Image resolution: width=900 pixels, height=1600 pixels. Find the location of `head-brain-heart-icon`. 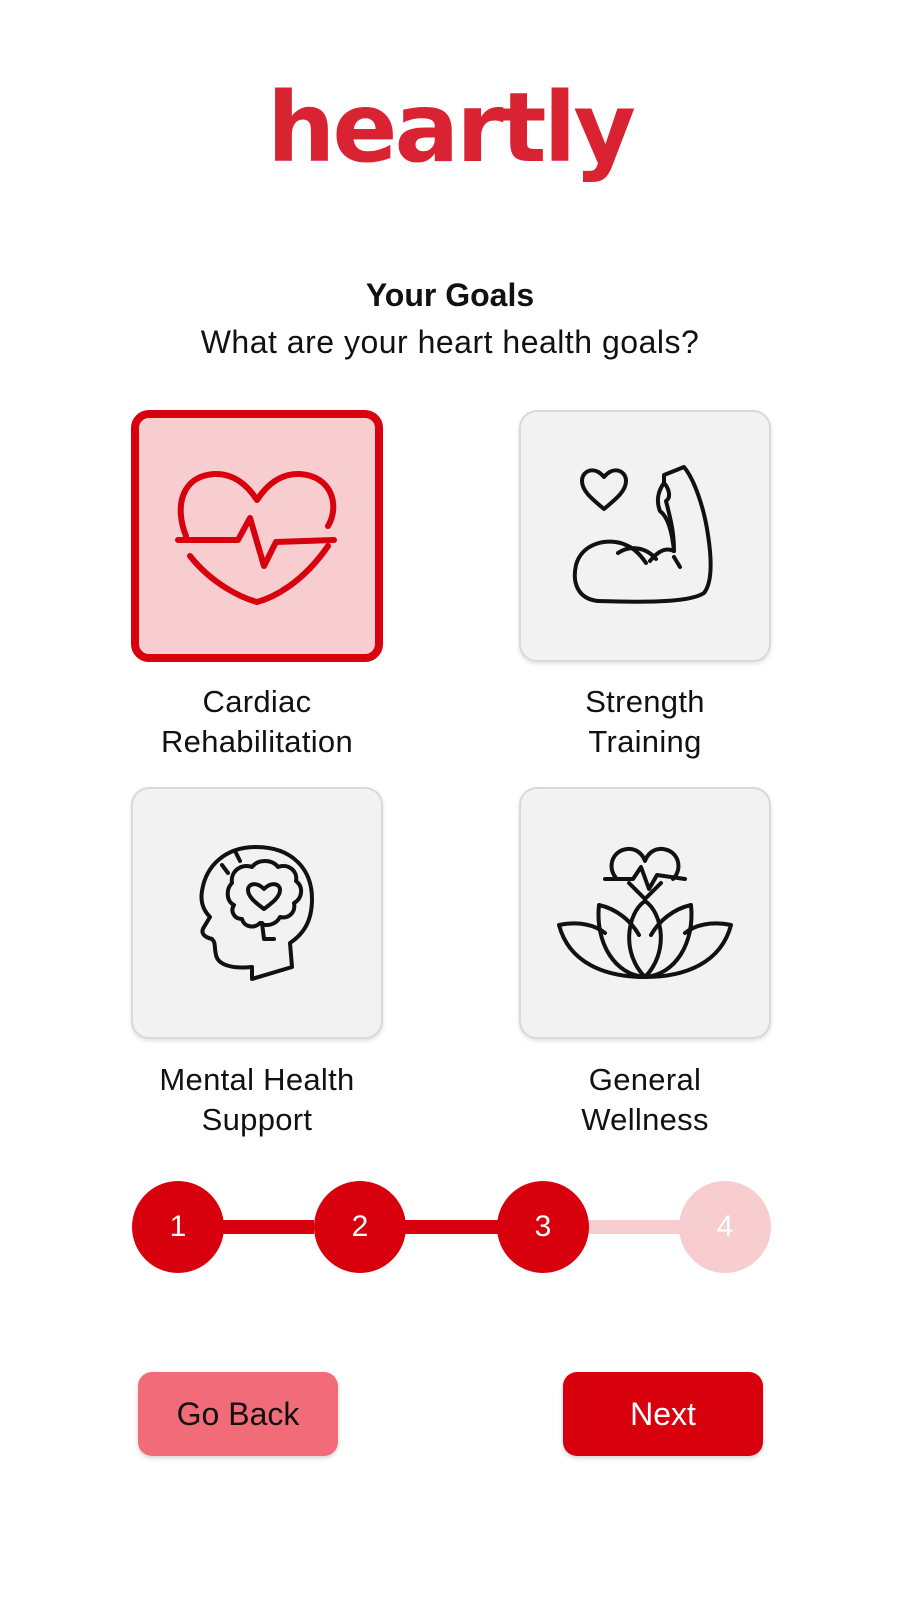

head-brain-heart-icon is located at coordinates (257, 913).